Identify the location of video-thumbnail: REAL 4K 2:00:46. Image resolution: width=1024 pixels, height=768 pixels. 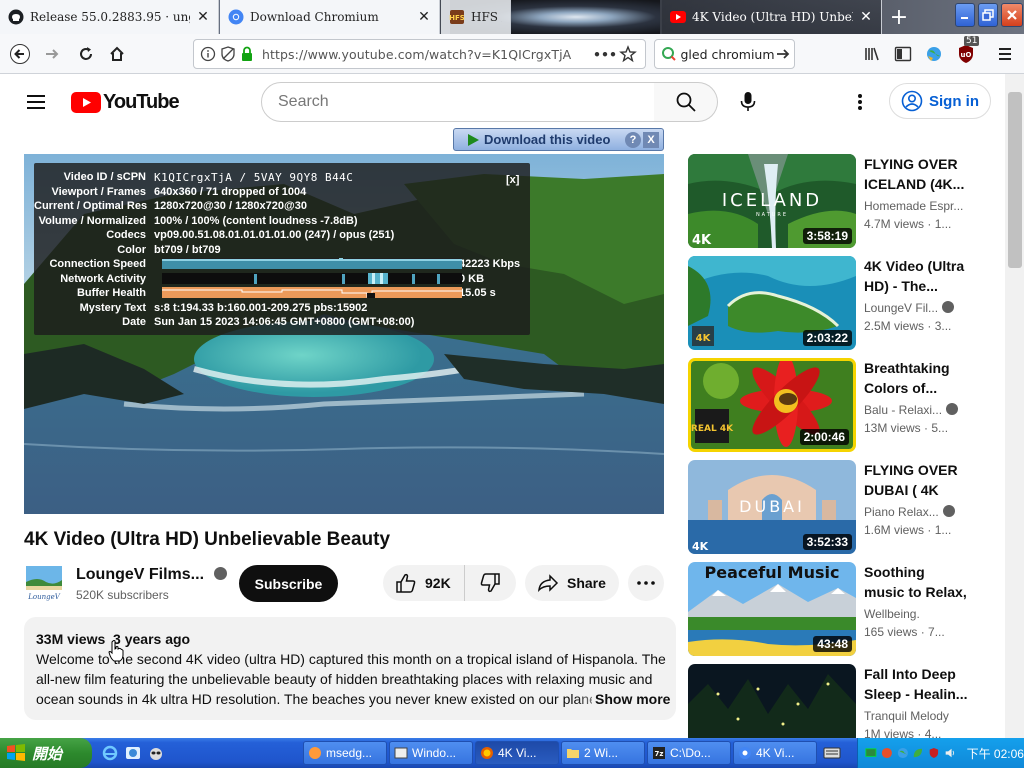
(772, 405).